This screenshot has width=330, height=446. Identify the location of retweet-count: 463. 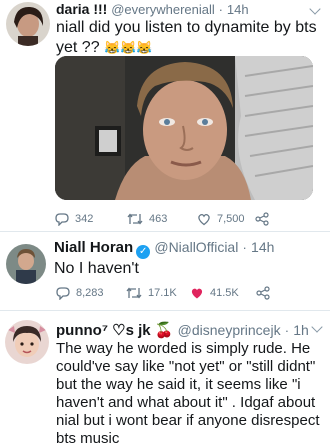
(158, 219).